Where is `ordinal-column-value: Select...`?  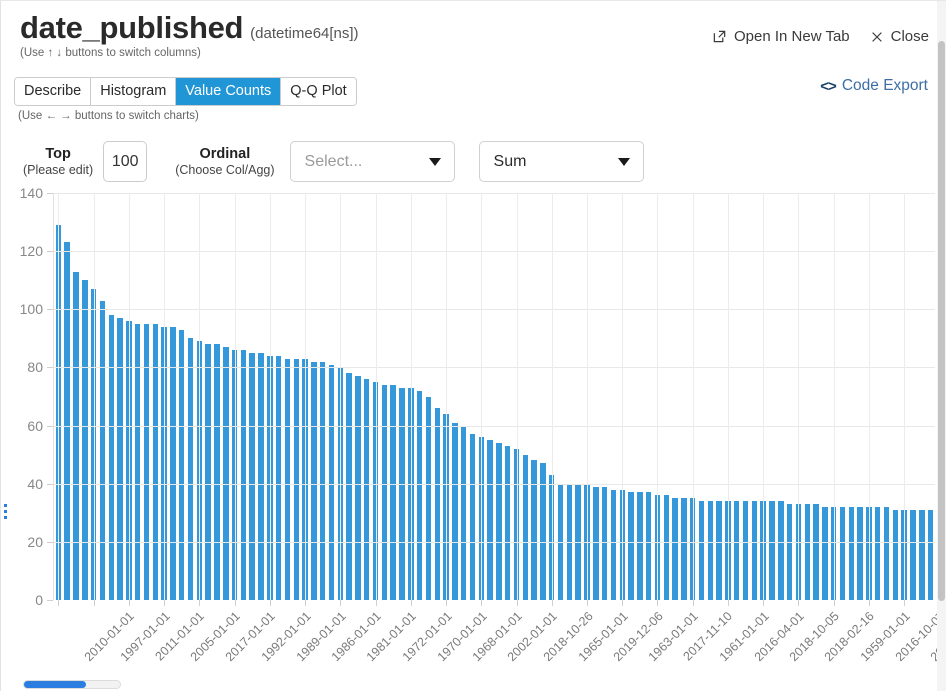
ordinal-column-value: Select... is located at coordinates (333, 161).